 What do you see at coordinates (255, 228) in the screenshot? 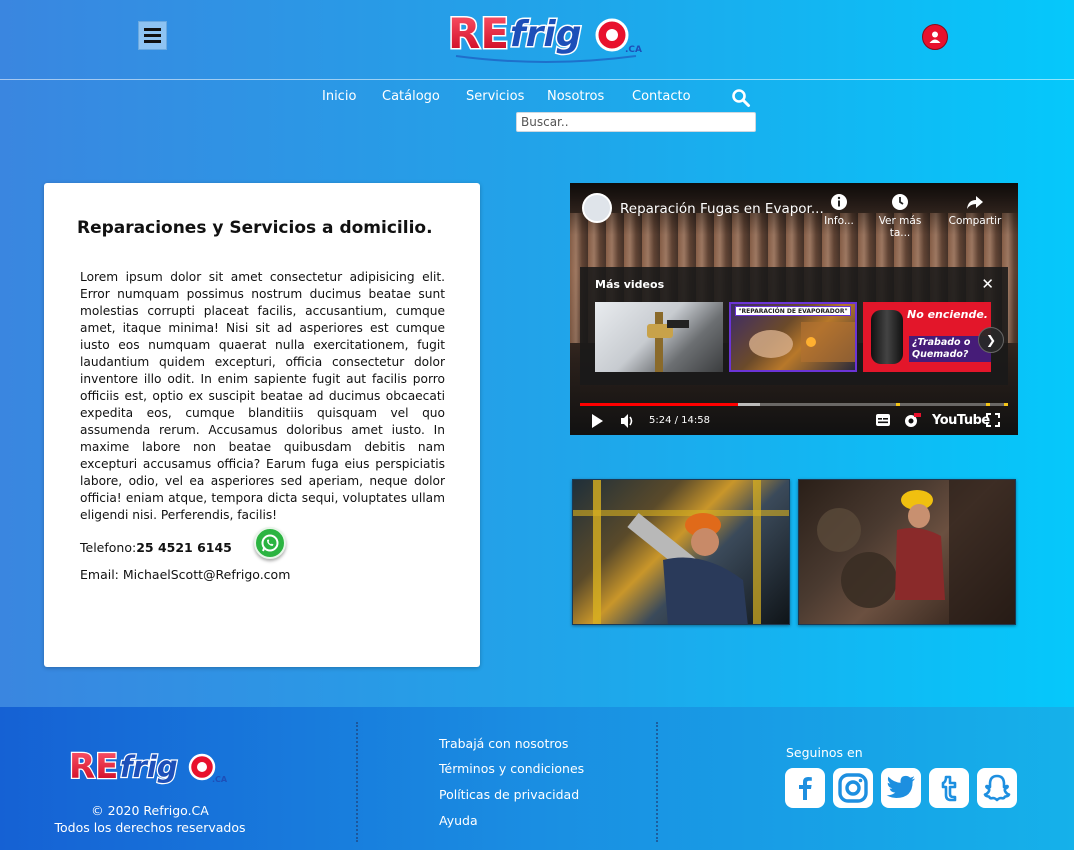
I see `services-title: Reparaciones y Servicios a domicilio.` at bounding box center [255, 228].